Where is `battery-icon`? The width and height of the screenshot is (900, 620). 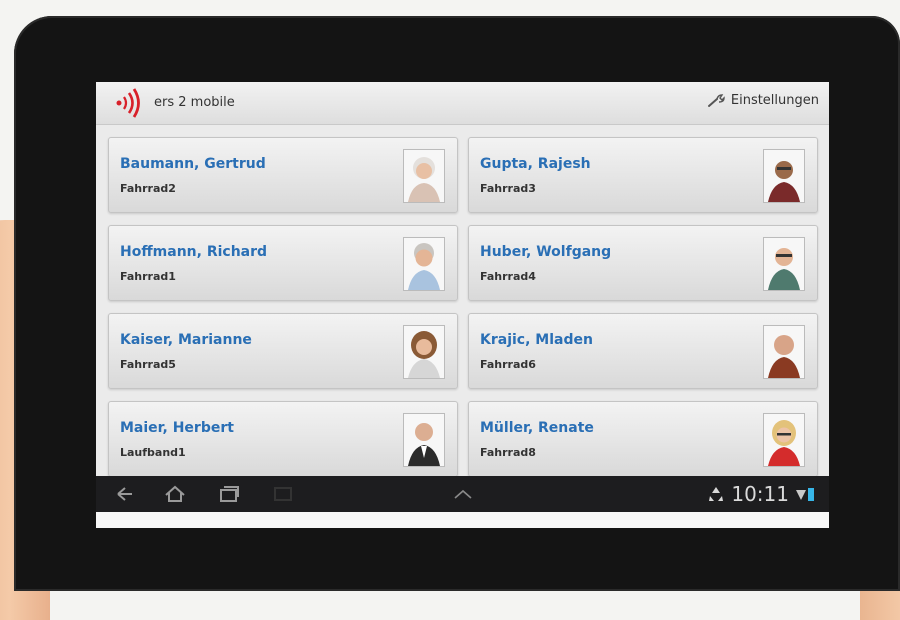 battery-icon is located at coordinates (811, 494).